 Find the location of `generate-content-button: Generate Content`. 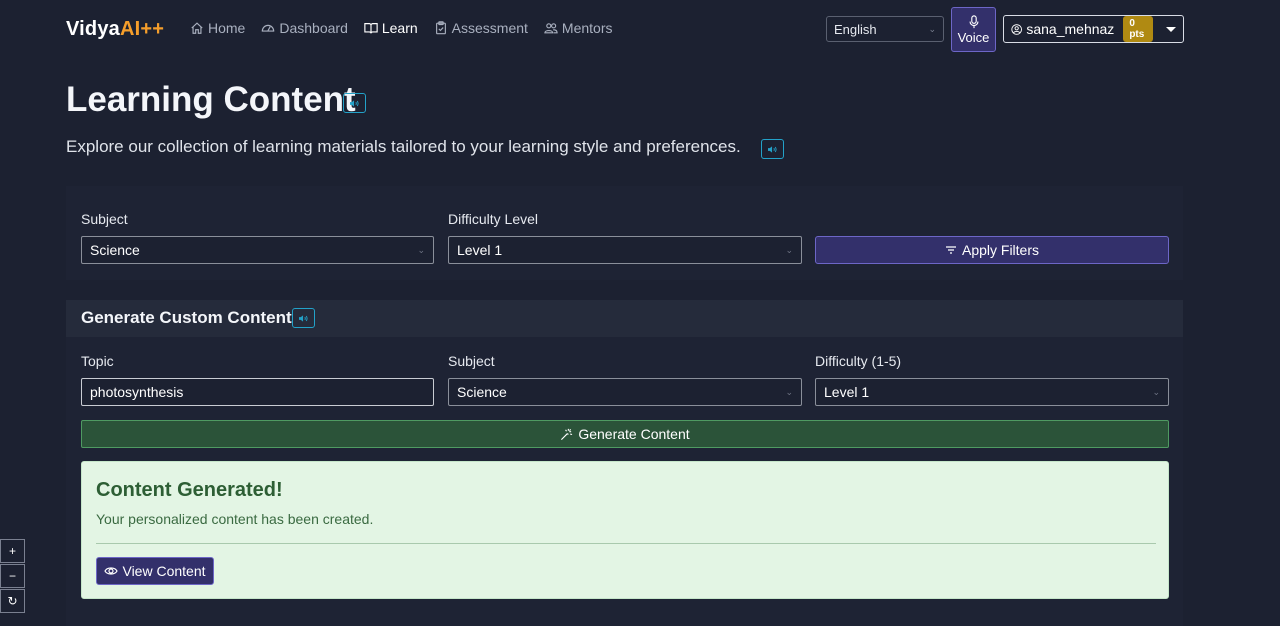

generate-content-button: Generate Content is located at coordinates (625, 434).